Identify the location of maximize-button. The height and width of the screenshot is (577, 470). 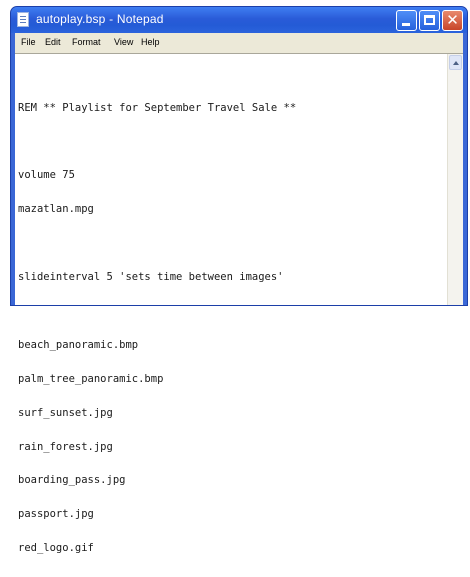
(429, 20).